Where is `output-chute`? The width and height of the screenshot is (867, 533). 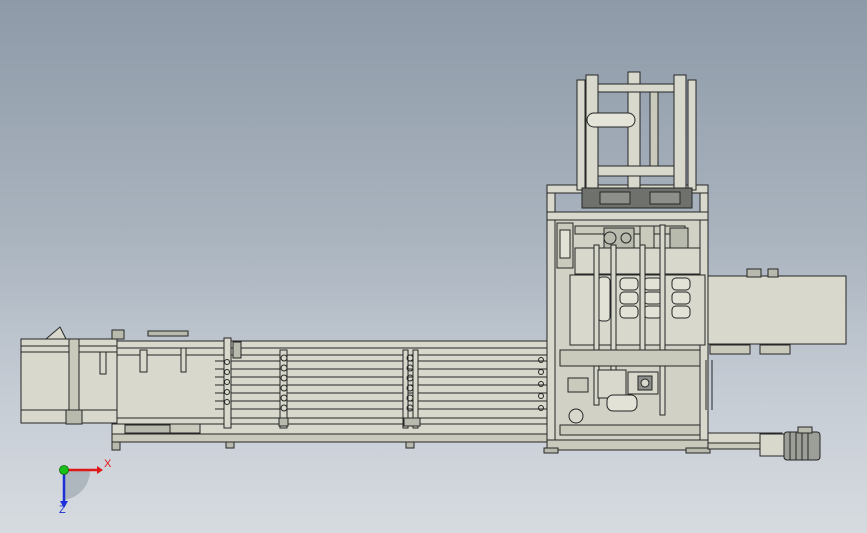 output-chute is located at coordinates (777, 311).